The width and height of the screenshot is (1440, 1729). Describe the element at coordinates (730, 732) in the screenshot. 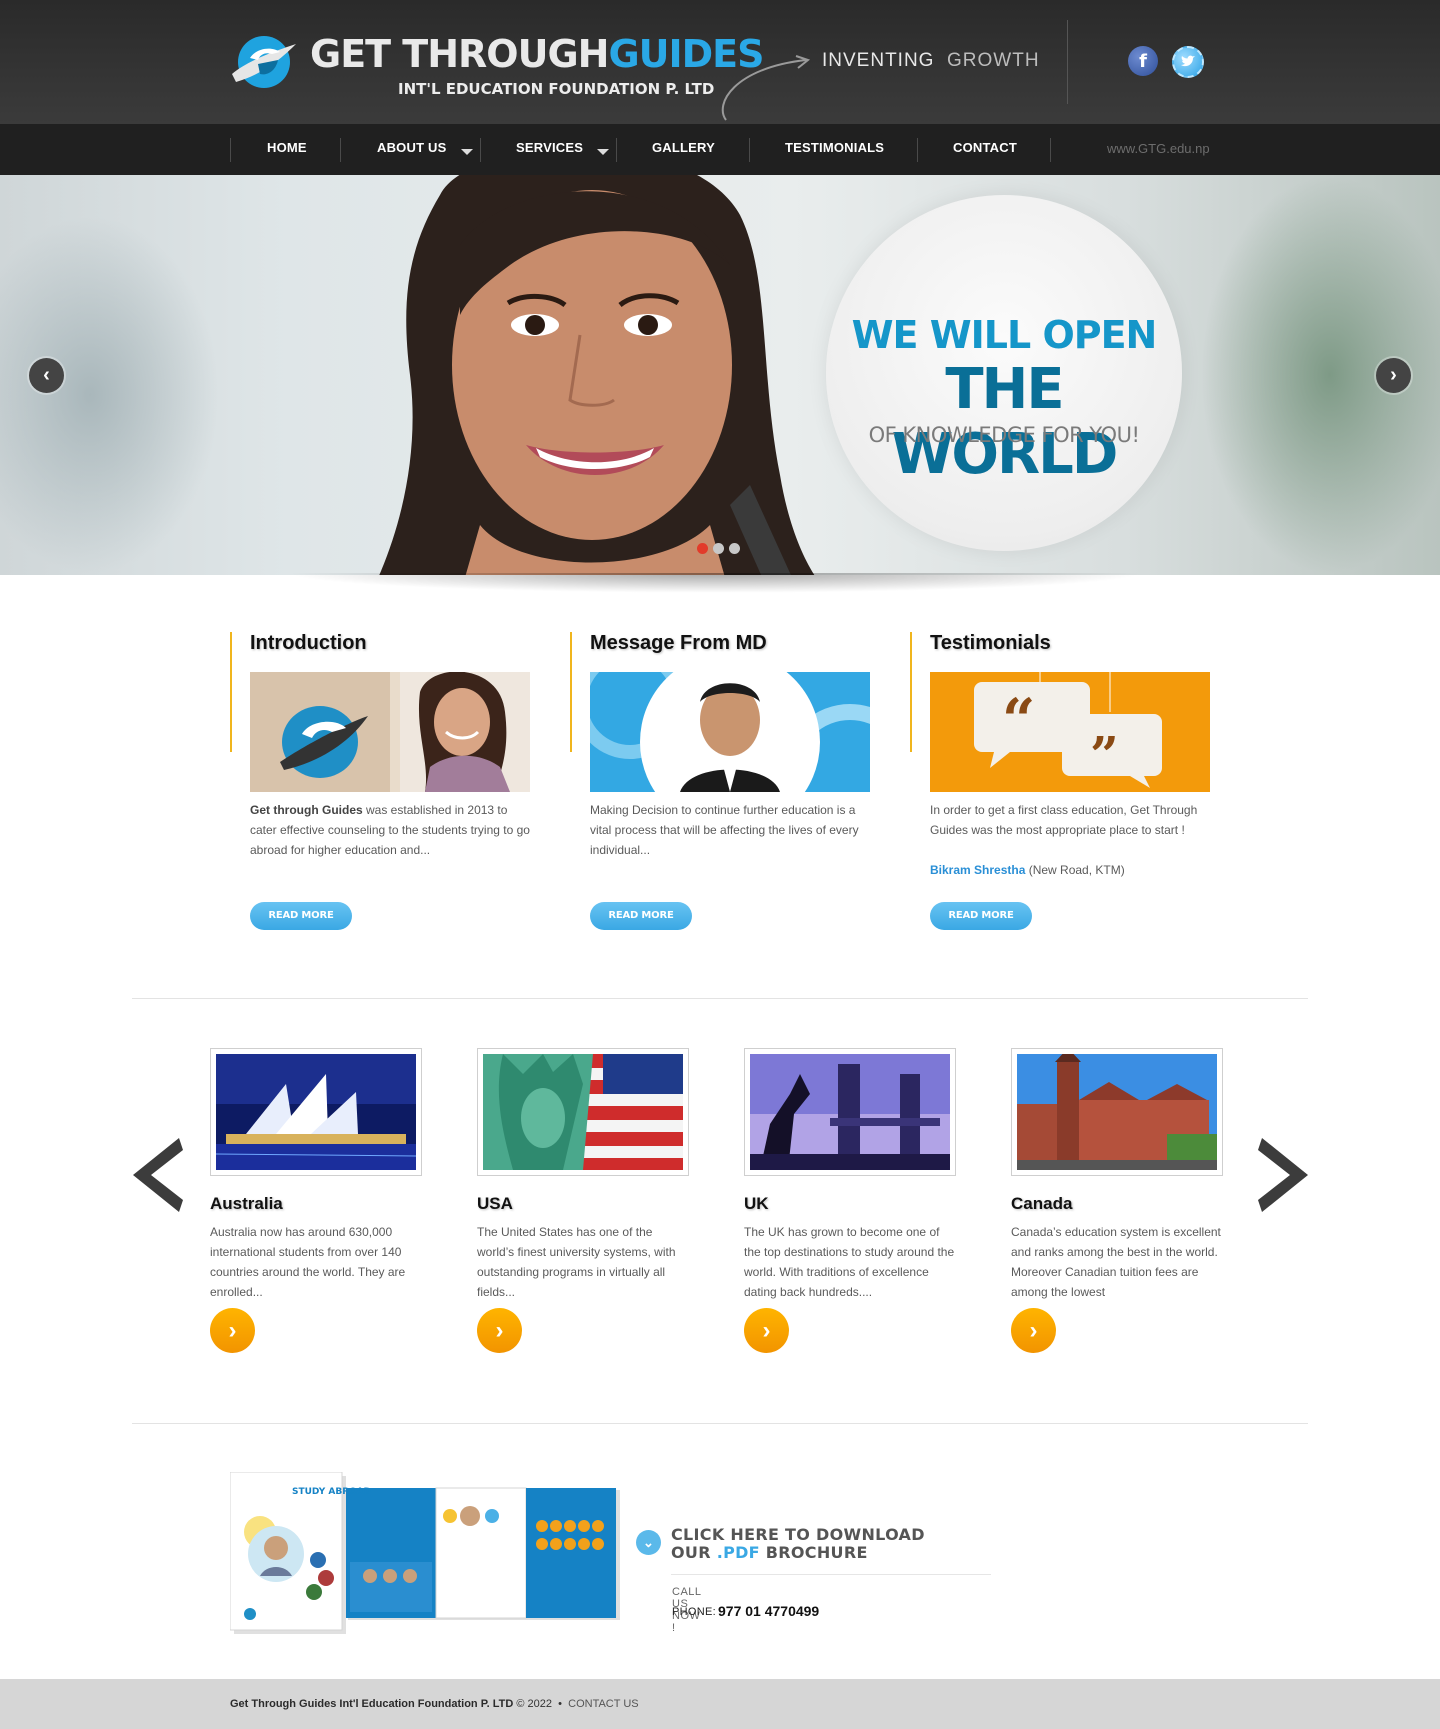

I see `md-portrait-image` at that location.